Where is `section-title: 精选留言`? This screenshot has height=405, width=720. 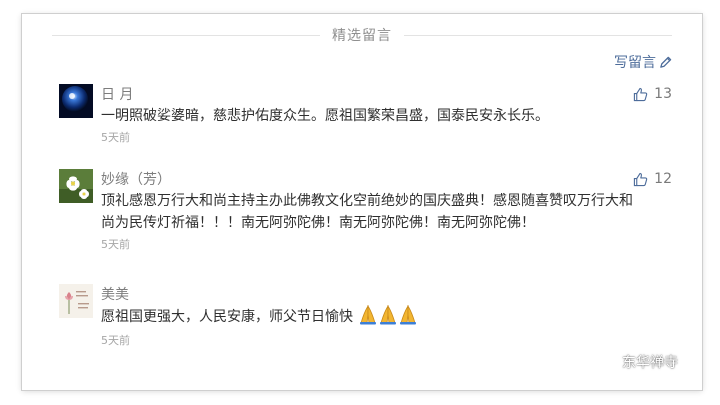
section-title: 精选留言 is located at coordinates (362, 36).